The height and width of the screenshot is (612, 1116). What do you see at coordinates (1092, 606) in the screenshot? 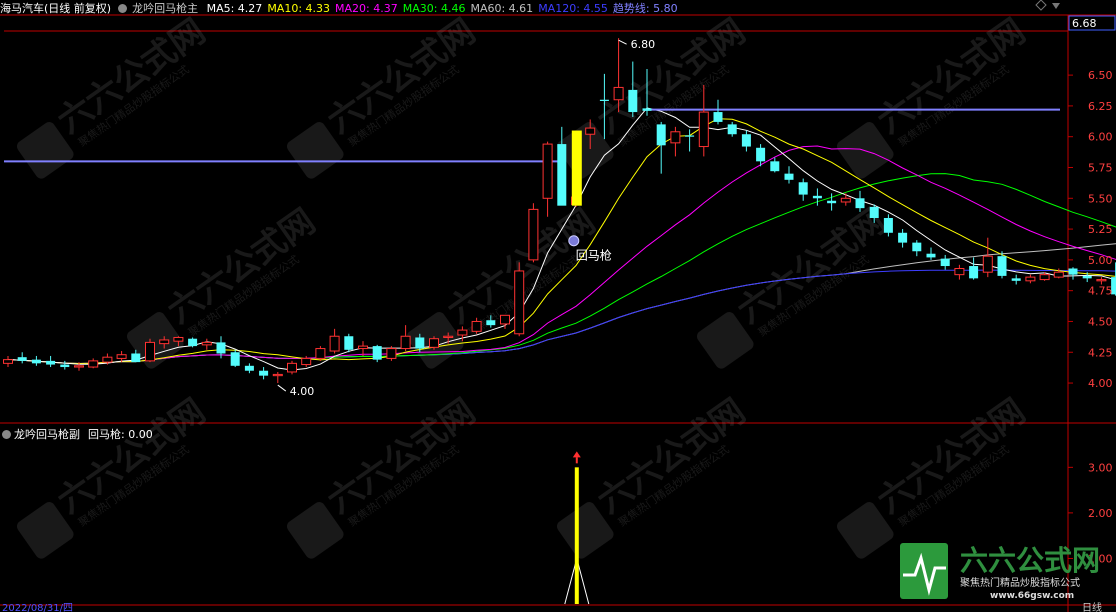
I see `period-label: 日线` at bounding box center [1092, 606].